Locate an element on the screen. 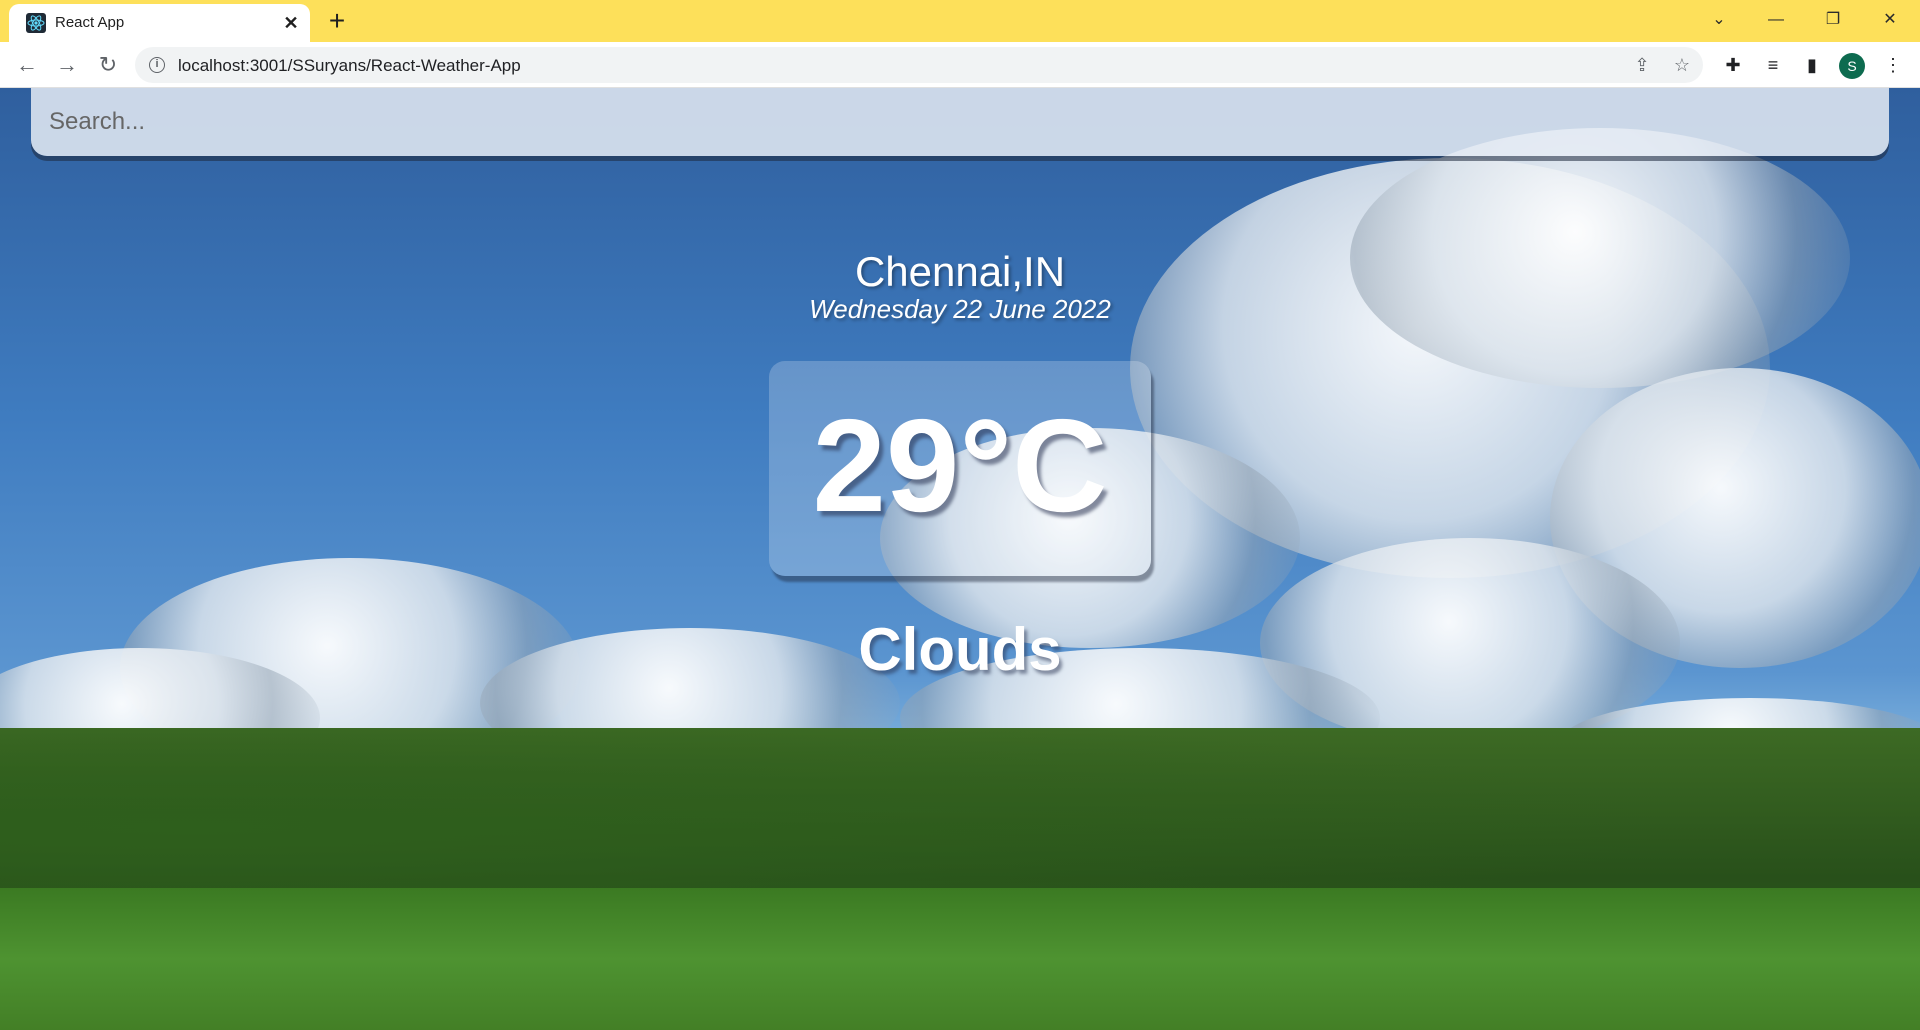 The height and width of the screenshot is (1030, 1920). current-date: Wednesday 22 June 2022 is located at coordinates (960, 309).